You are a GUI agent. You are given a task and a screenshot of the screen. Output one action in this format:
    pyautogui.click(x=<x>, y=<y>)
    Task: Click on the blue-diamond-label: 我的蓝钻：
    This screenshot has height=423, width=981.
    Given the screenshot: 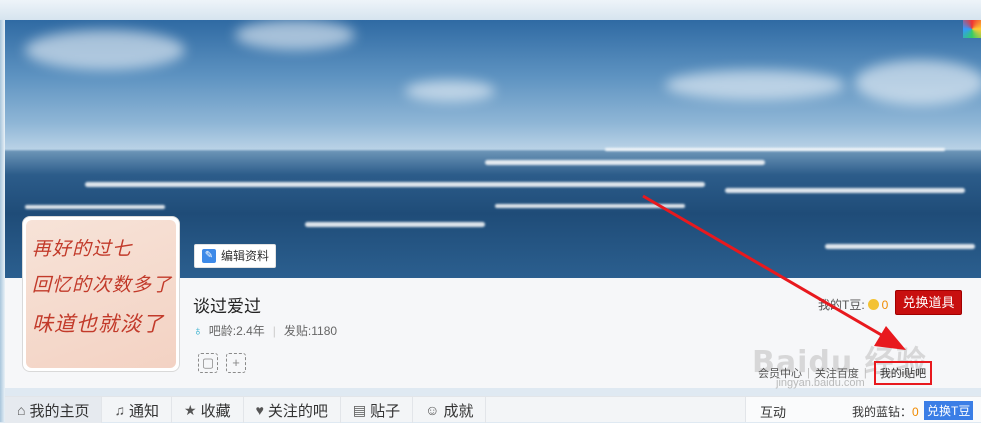 What is the action you would take?
    pyautogui.click(x=882, y=412)
    